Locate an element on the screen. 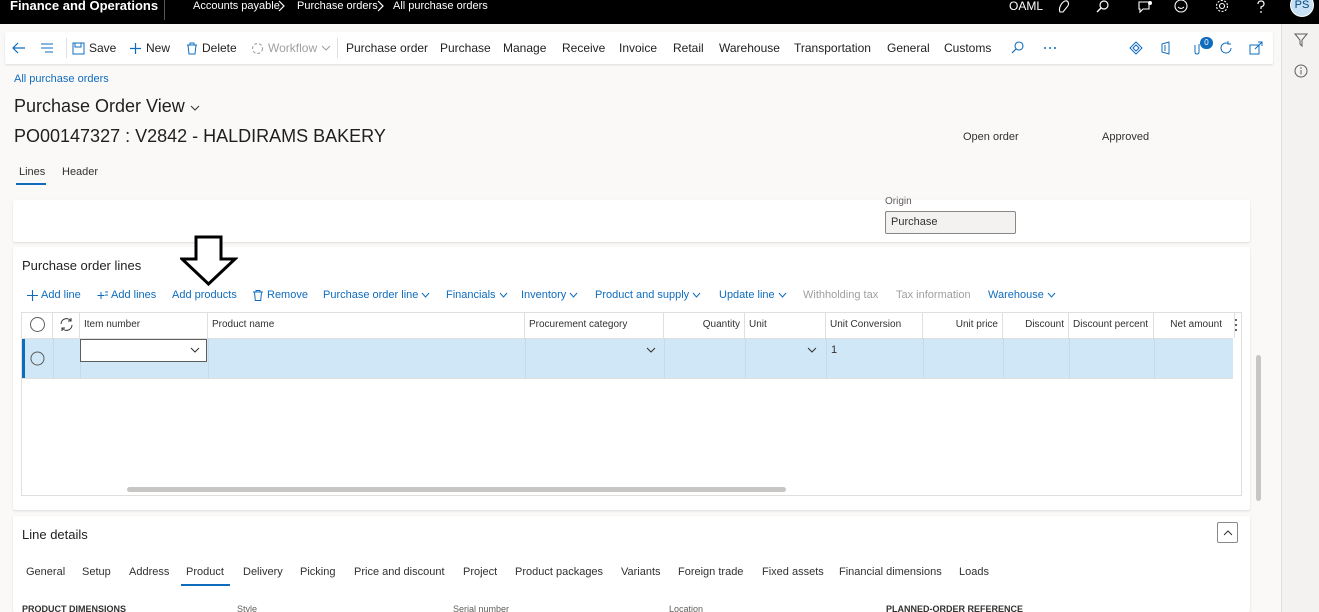  notifications-icon is located at coordinates (1145, 7).